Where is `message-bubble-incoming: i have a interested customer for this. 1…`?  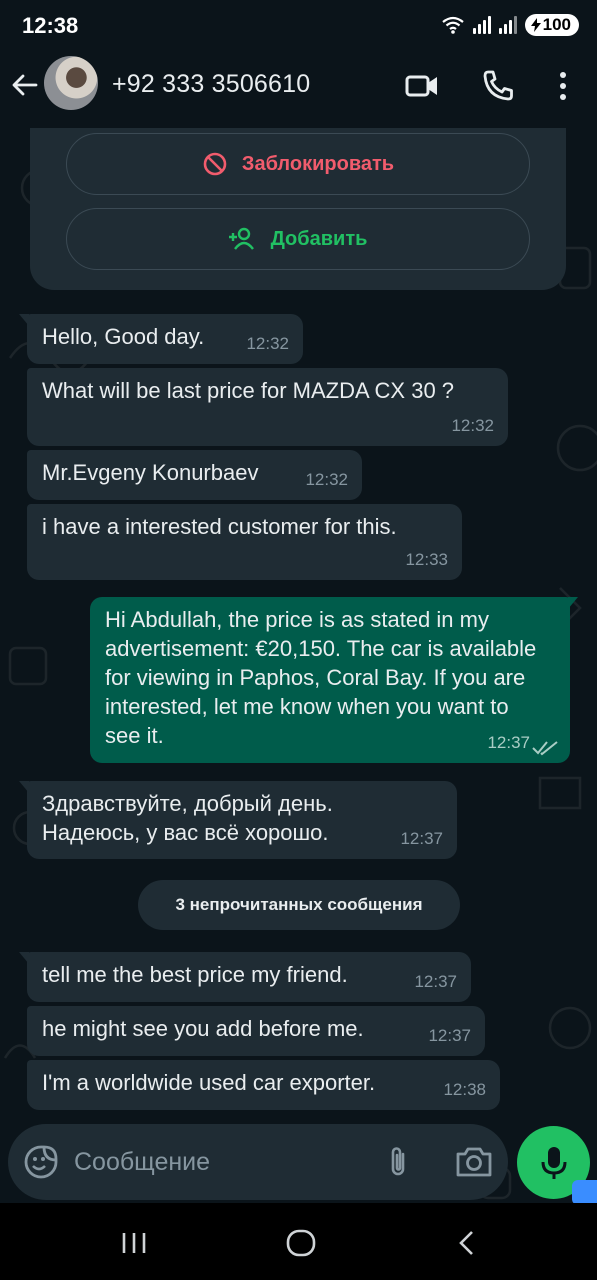
message-bubble-incoming: i have a interested customer for this. 1… is located at coordinates (244, 542).